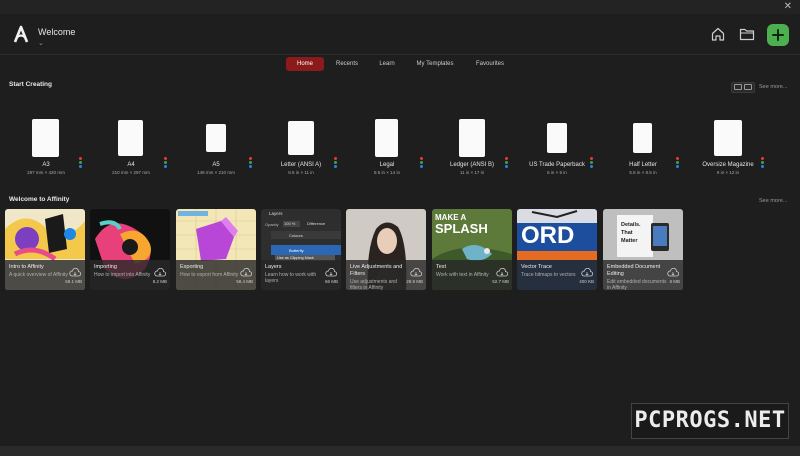  What do you see at coordinates (637, 284) in the screenshot?
I see `card-description: Edit embedded documents in Affinity` at bounding box center [637, 284].